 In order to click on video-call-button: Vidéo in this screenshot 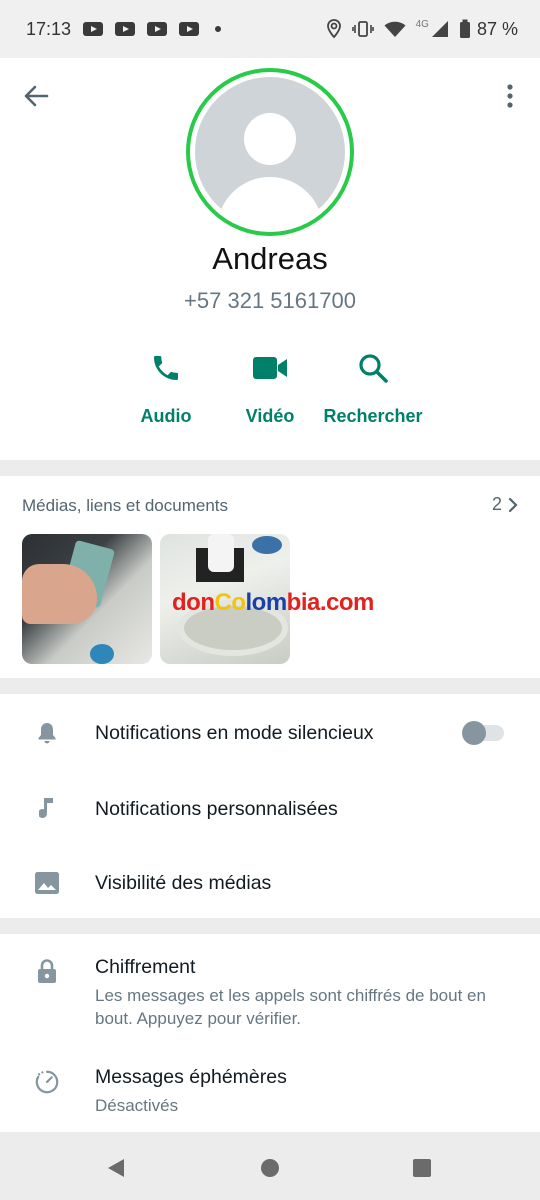, I will do `click(270, 387)`.